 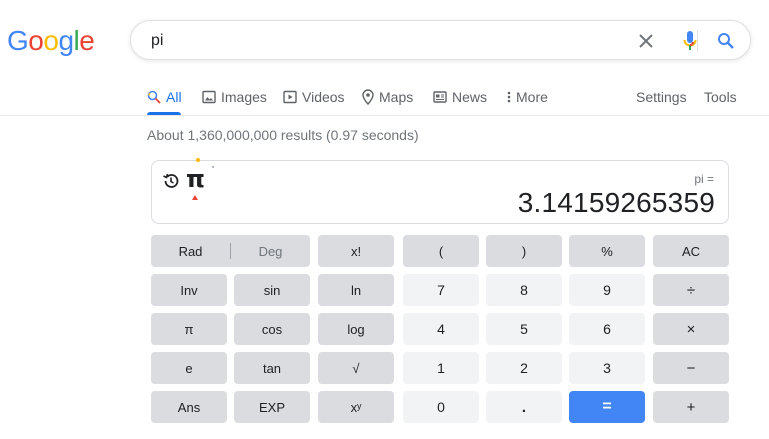 What do you see at coordinates (356, 368) in the screenshot?
I see `sqrt-button: √` at bounding box center [356, 368].